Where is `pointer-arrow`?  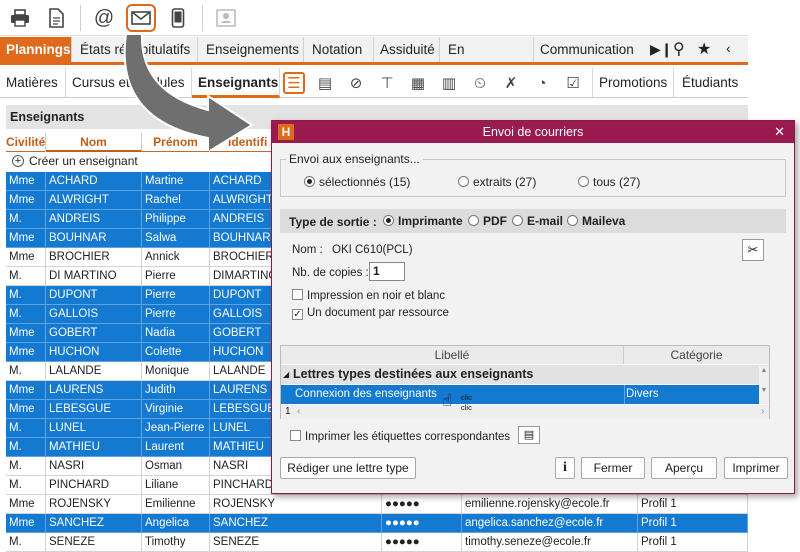
pointer-arrow is located at coordinates (188, 91).